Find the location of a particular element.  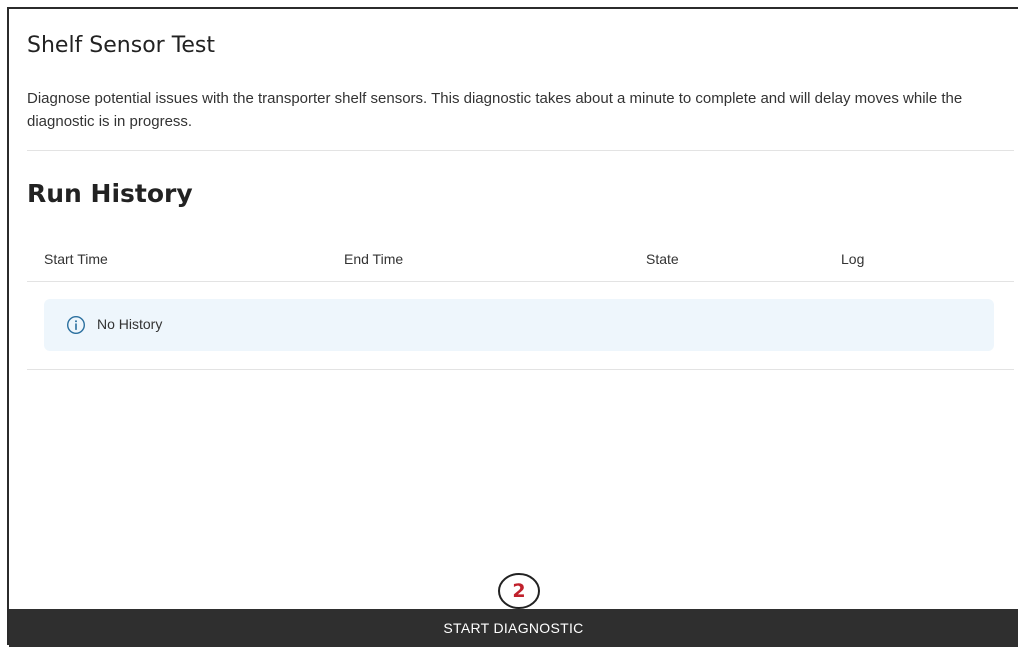

column-start-time: Start Time is located at coordinates (76, 259).